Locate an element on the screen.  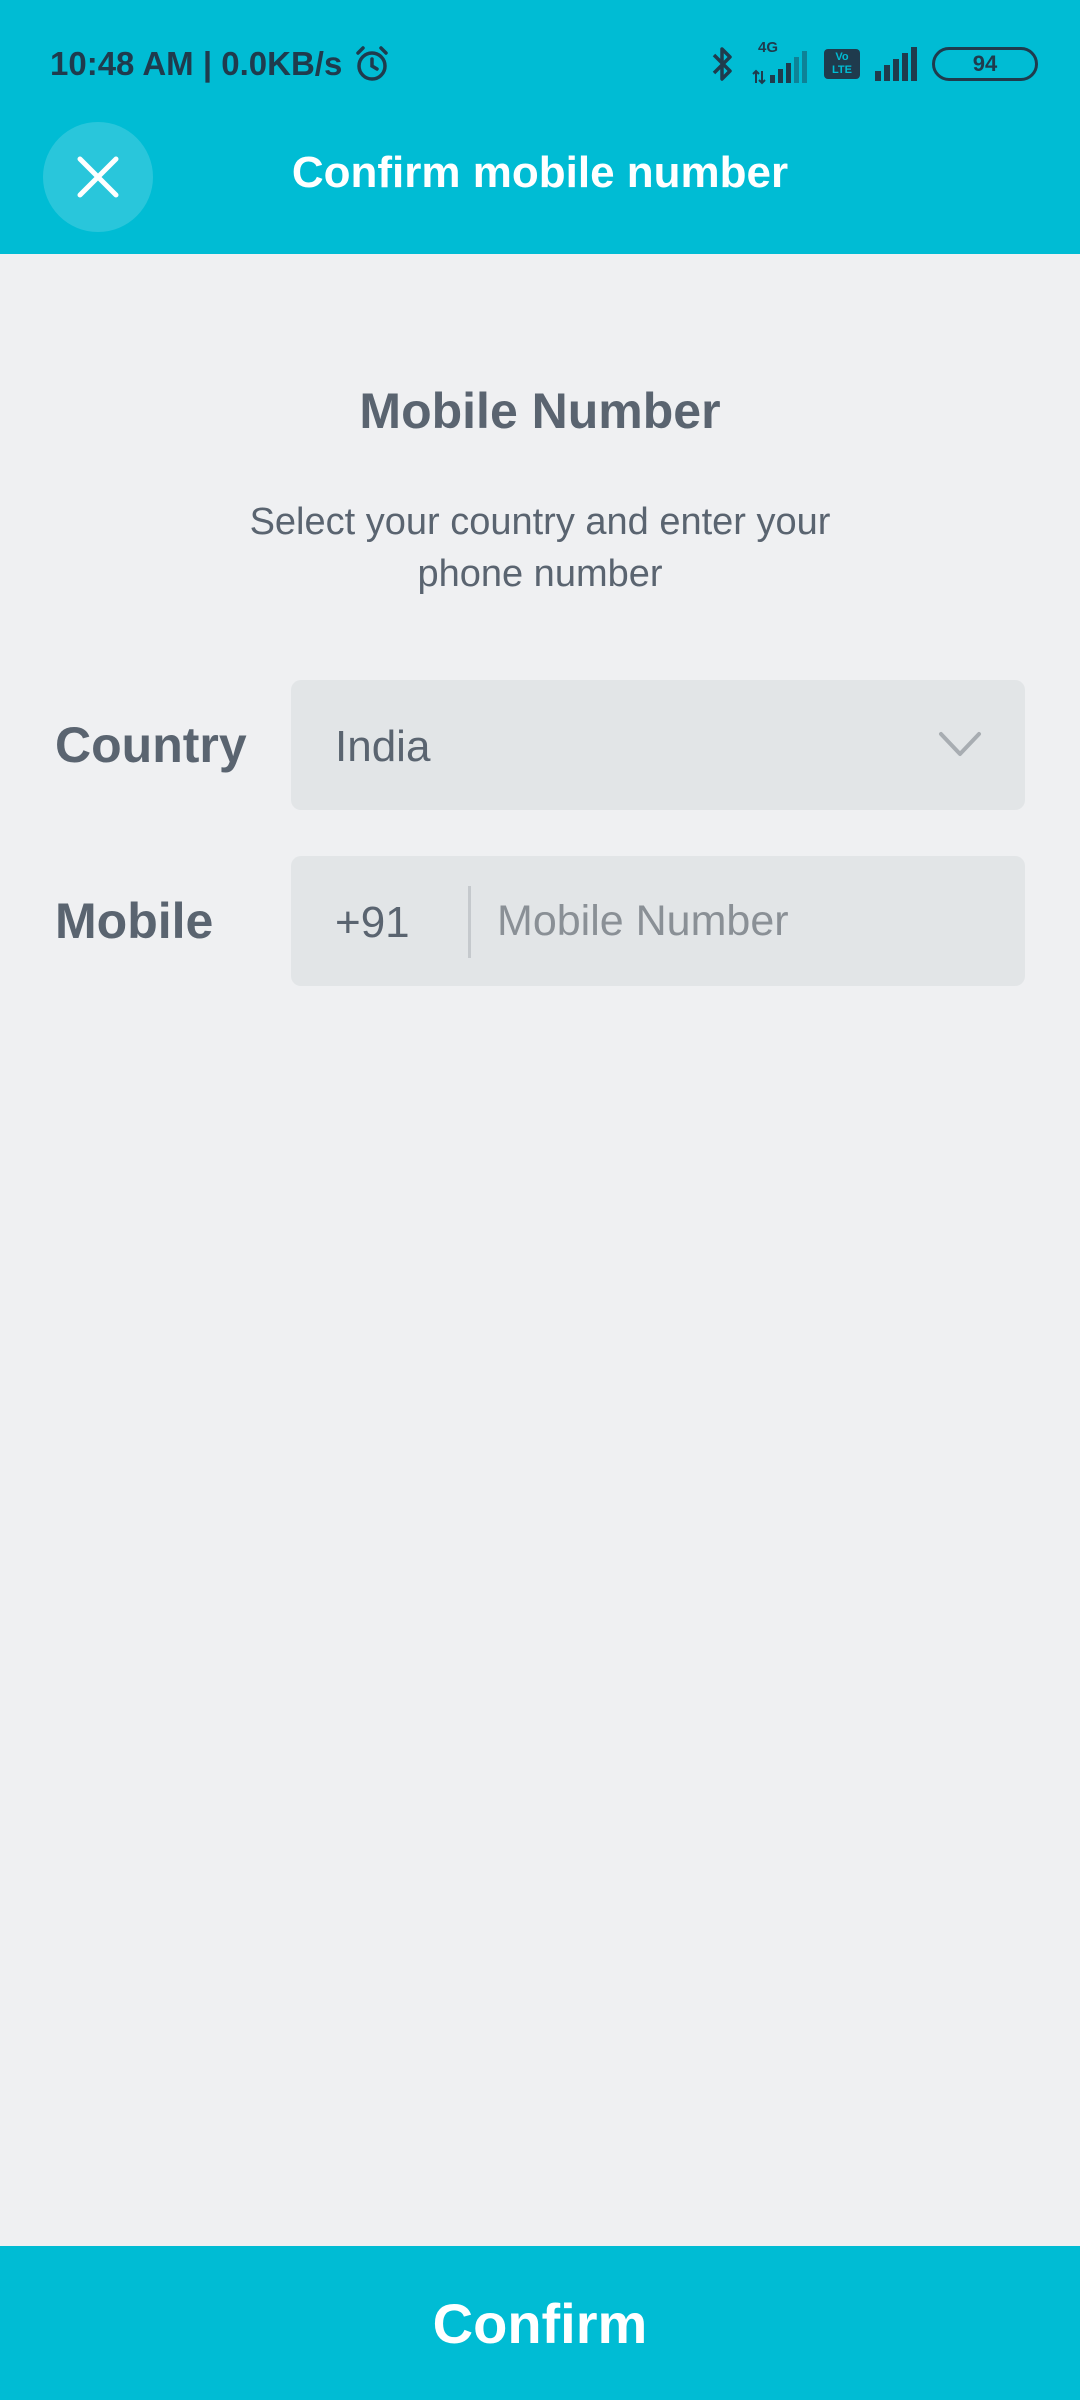
signal-icon is located at coordinates (896, 64).